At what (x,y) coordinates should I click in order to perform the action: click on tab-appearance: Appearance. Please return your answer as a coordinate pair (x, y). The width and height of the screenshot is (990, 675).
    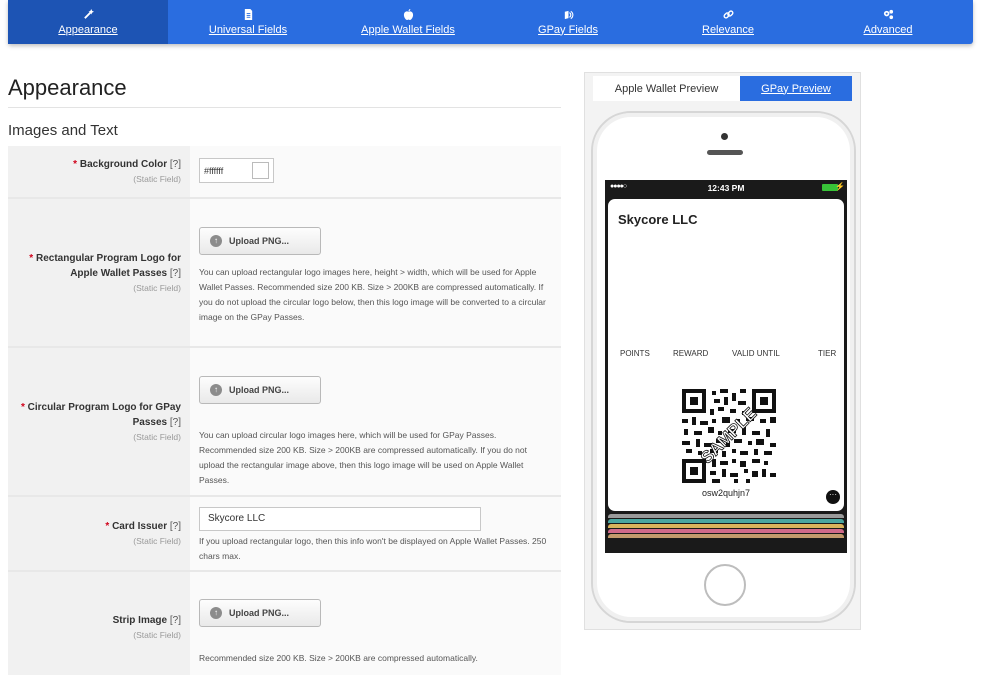
    Looking at the image, I should click on (88, 22).